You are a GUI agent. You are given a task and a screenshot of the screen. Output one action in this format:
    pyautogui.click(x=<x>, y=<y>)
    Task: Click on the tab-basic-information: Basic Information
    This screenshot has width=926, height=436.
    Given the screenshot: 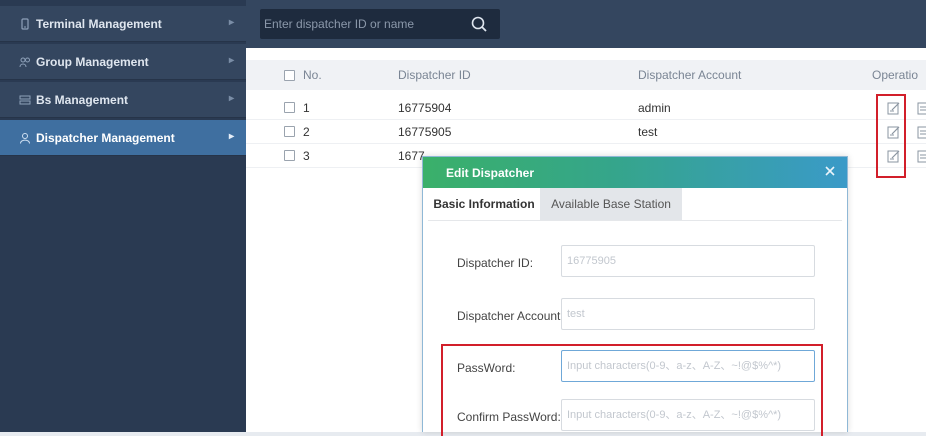 What is the action you would take?
    pyautogui.click(x=484, y=204)
    